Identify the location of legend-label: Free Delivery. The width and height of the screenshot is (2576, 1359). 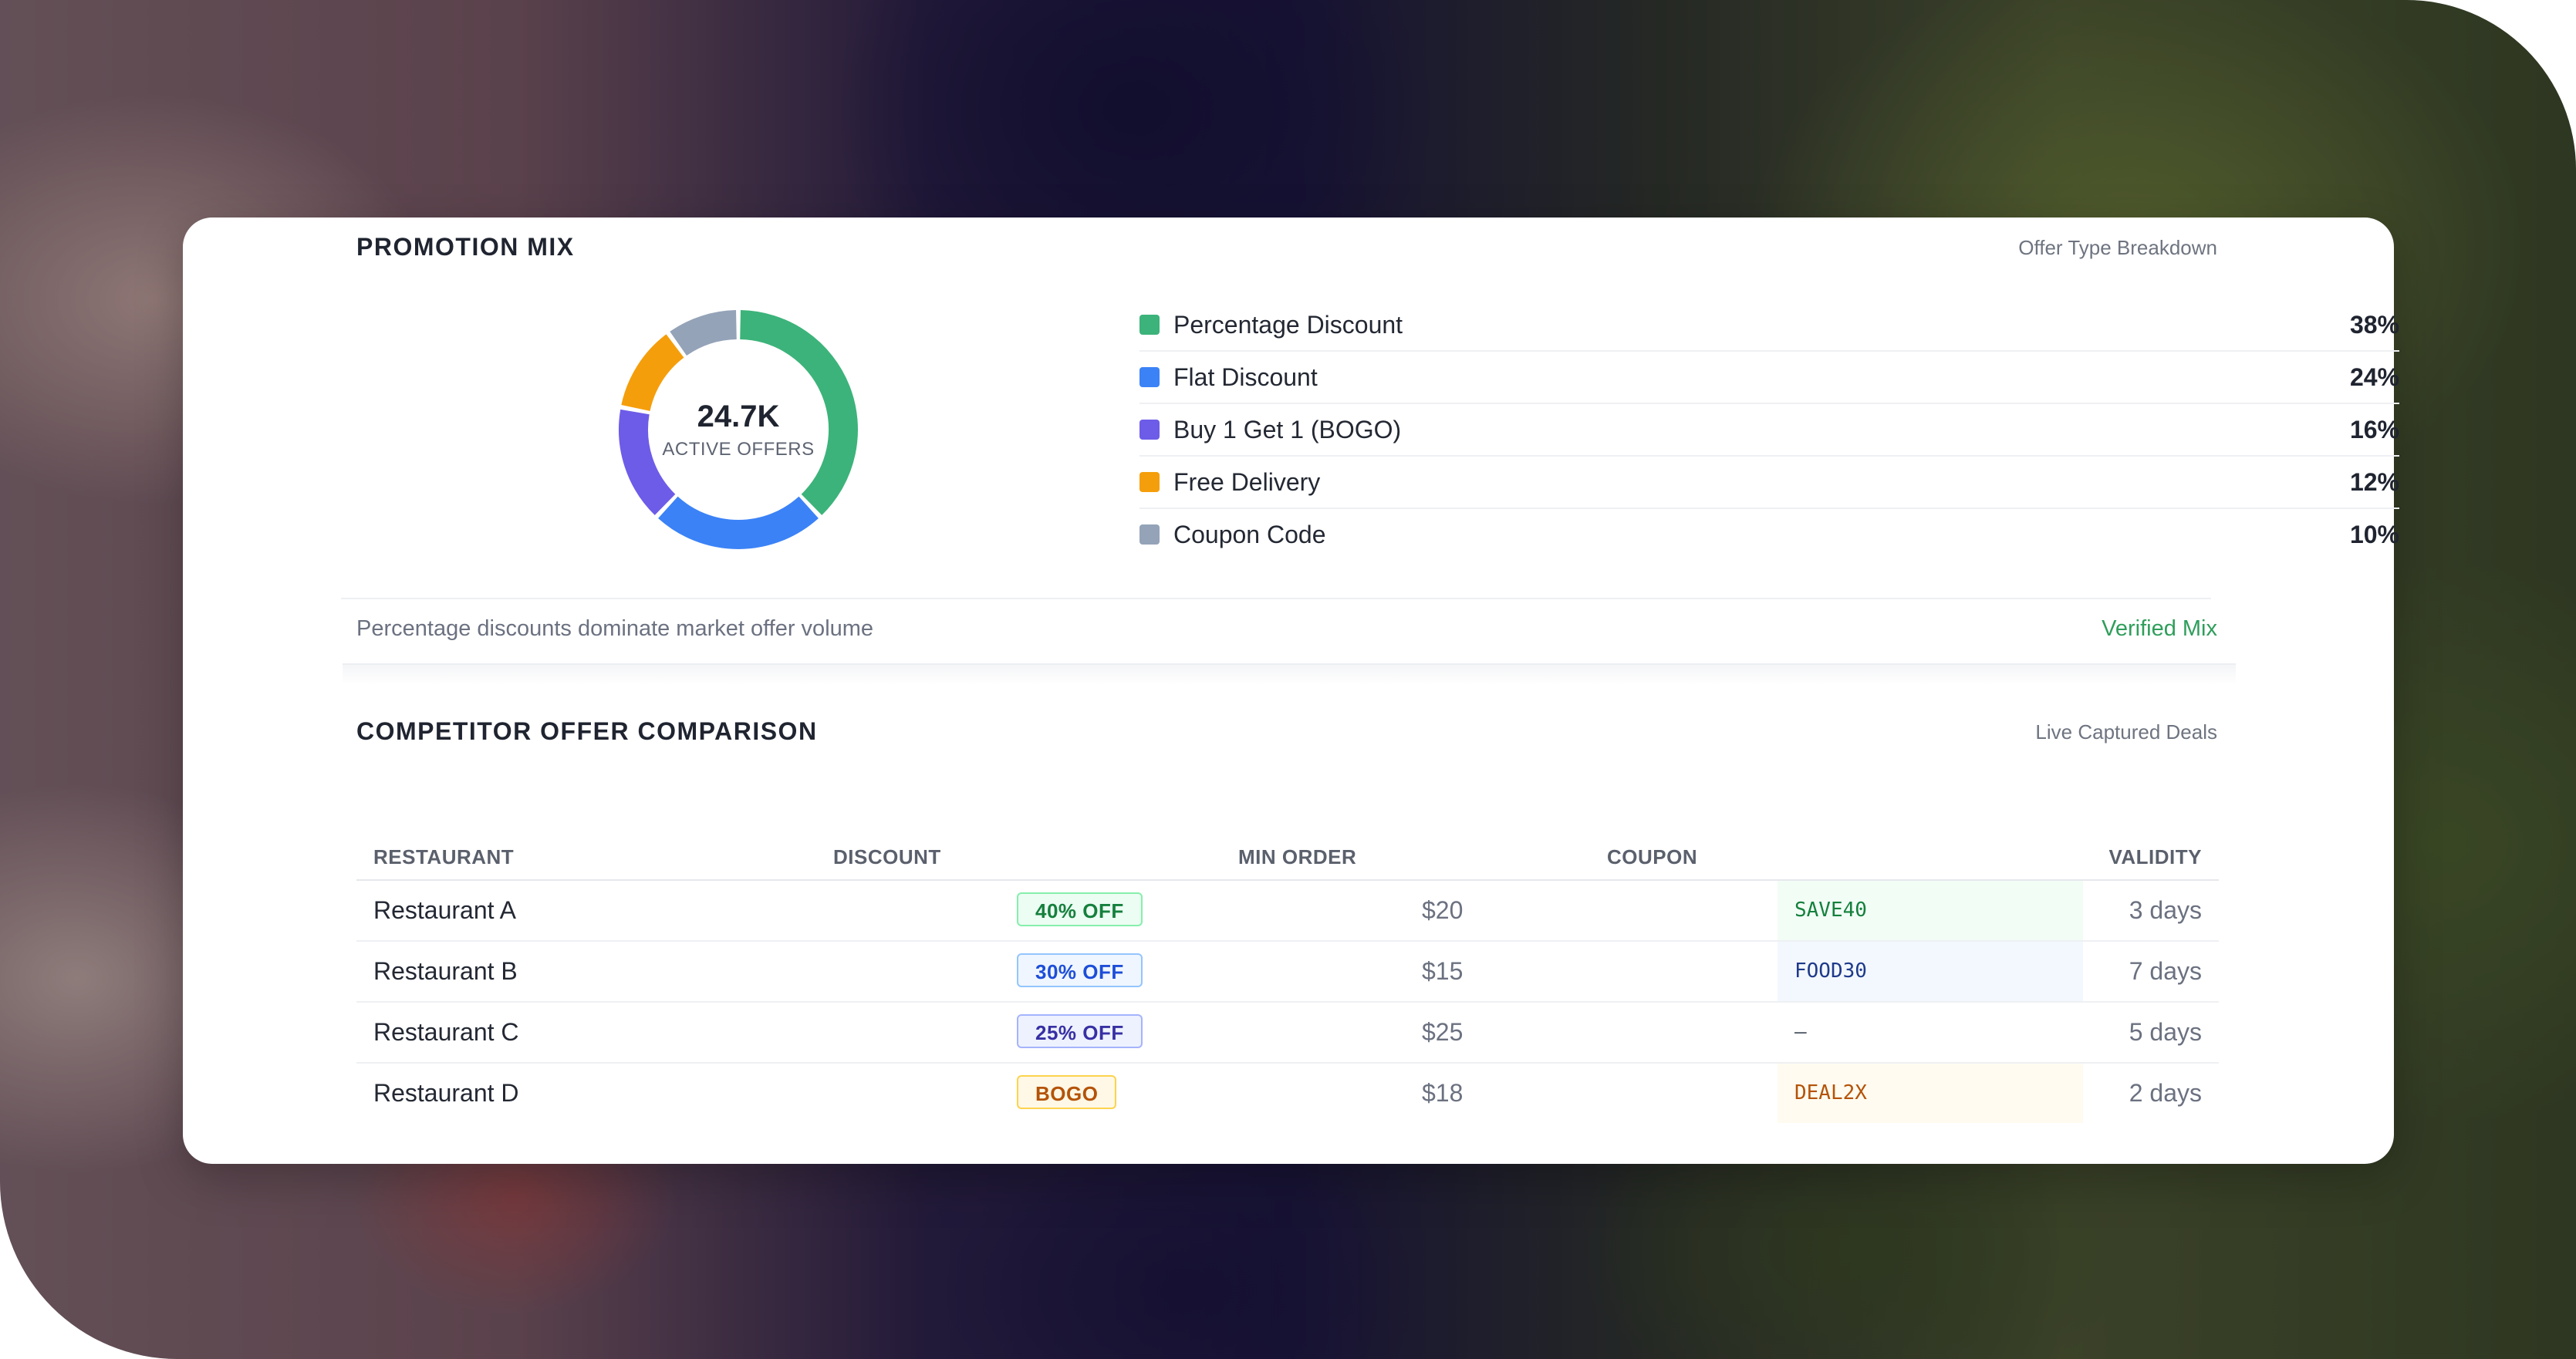
(1247, 481).